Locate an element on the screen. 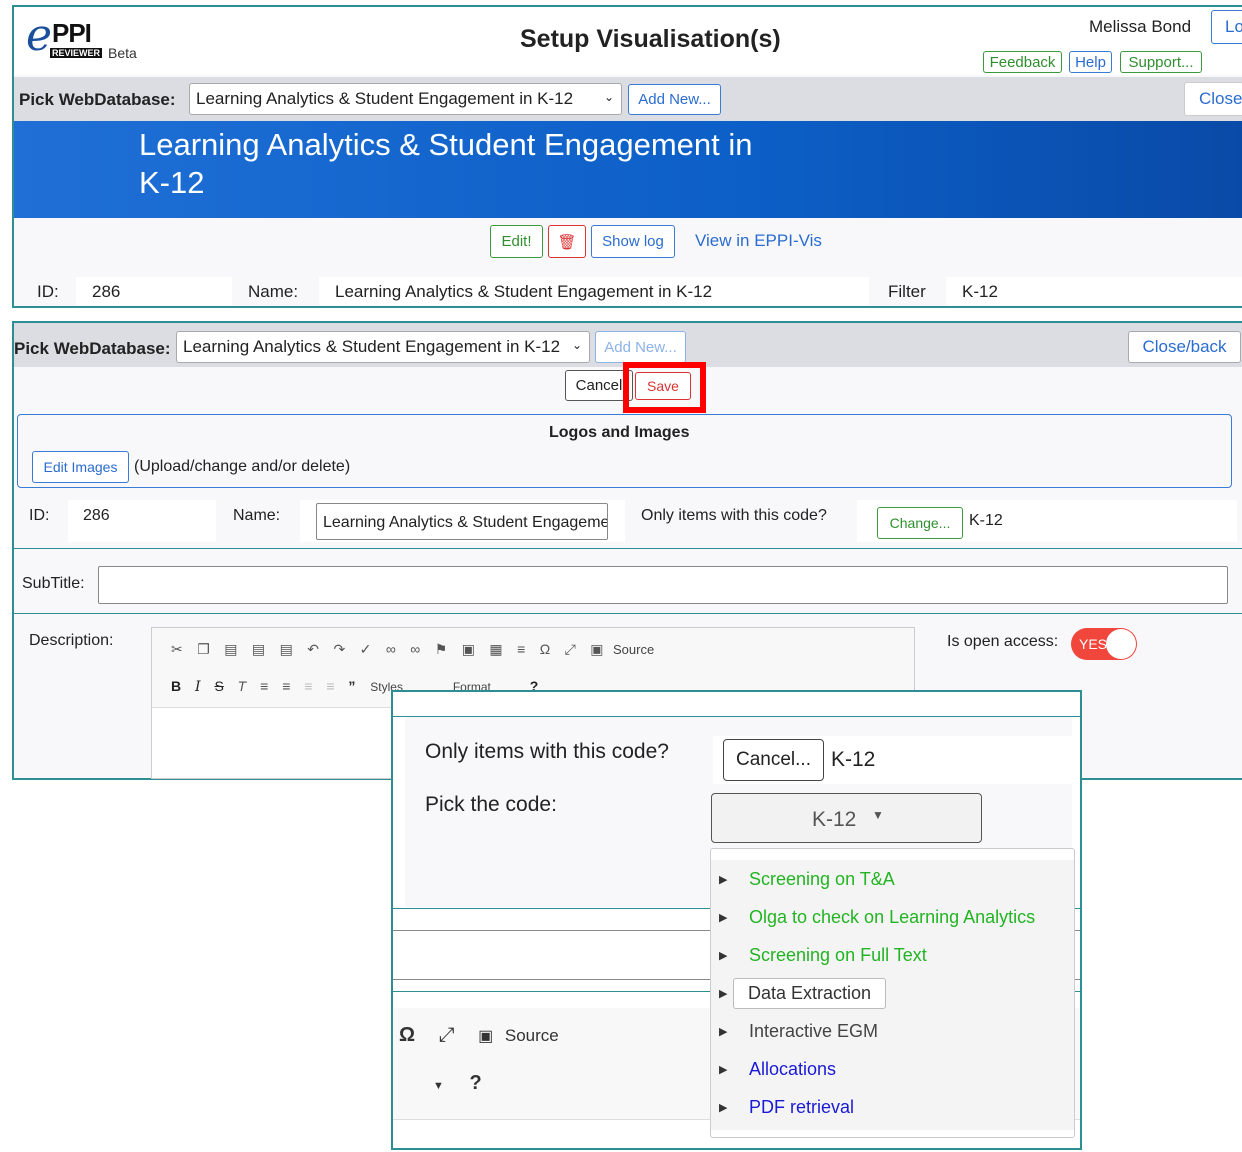  italic-icon: I is located at coordinates (198, 687).